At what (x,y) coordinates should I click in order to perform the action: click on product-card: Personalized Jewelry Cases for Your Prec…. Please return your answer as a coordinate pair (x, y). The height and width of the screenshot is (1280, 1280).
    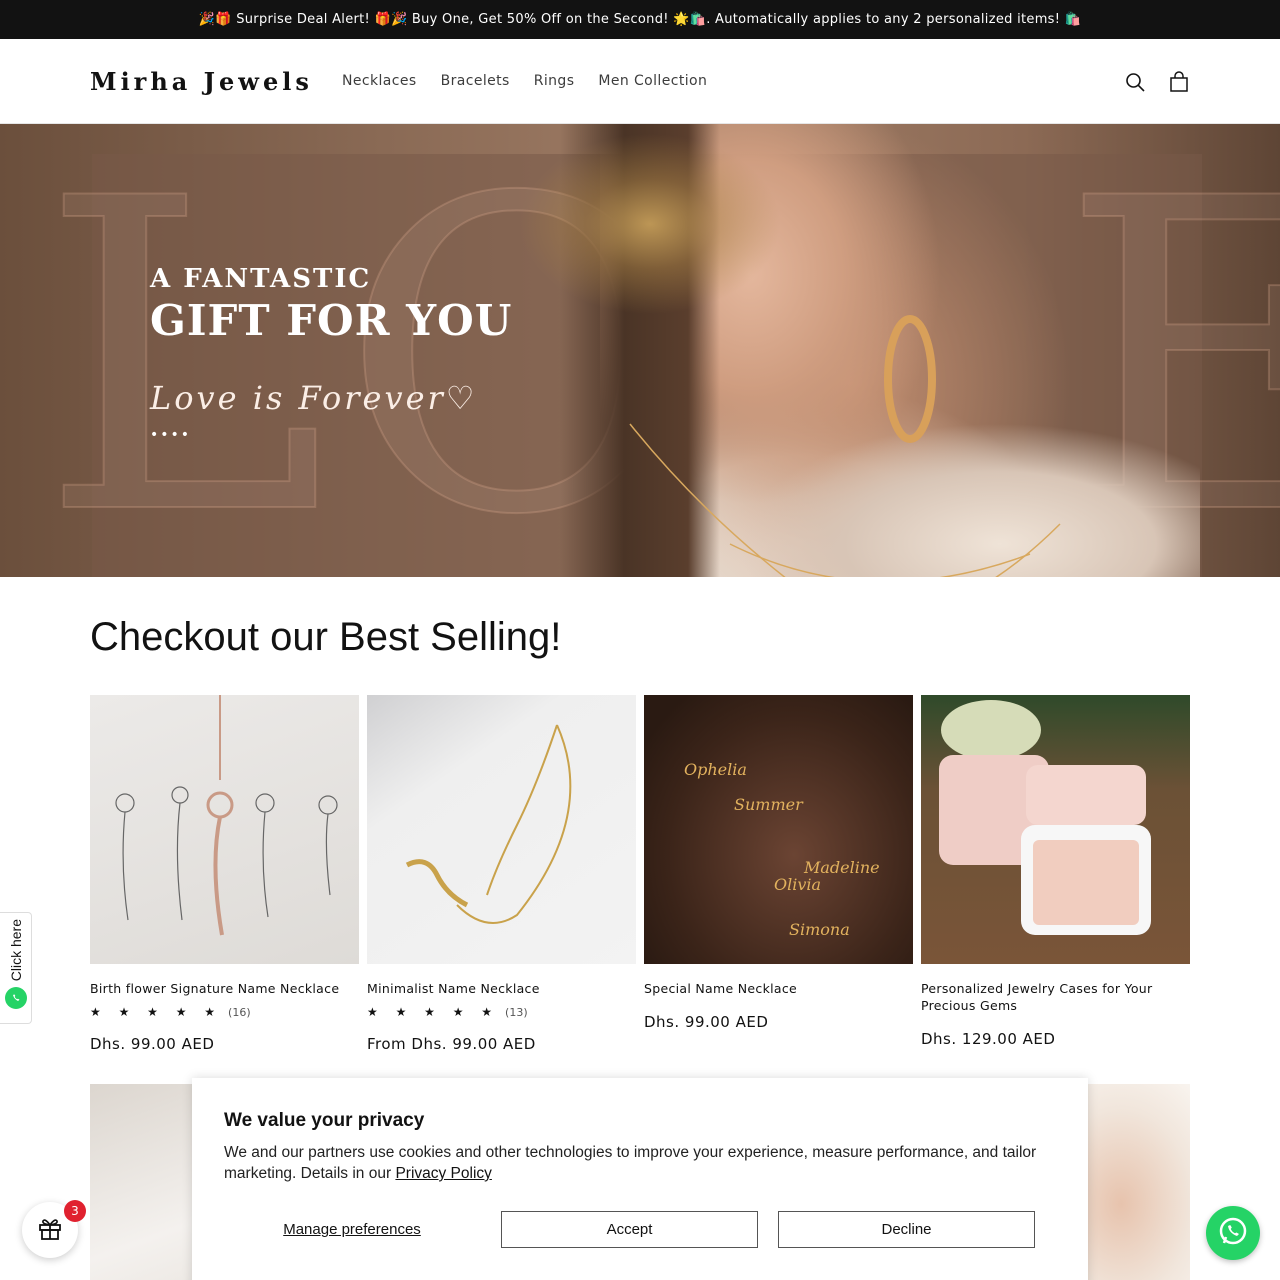
    Looking at the image, I should click on (1055, 874).